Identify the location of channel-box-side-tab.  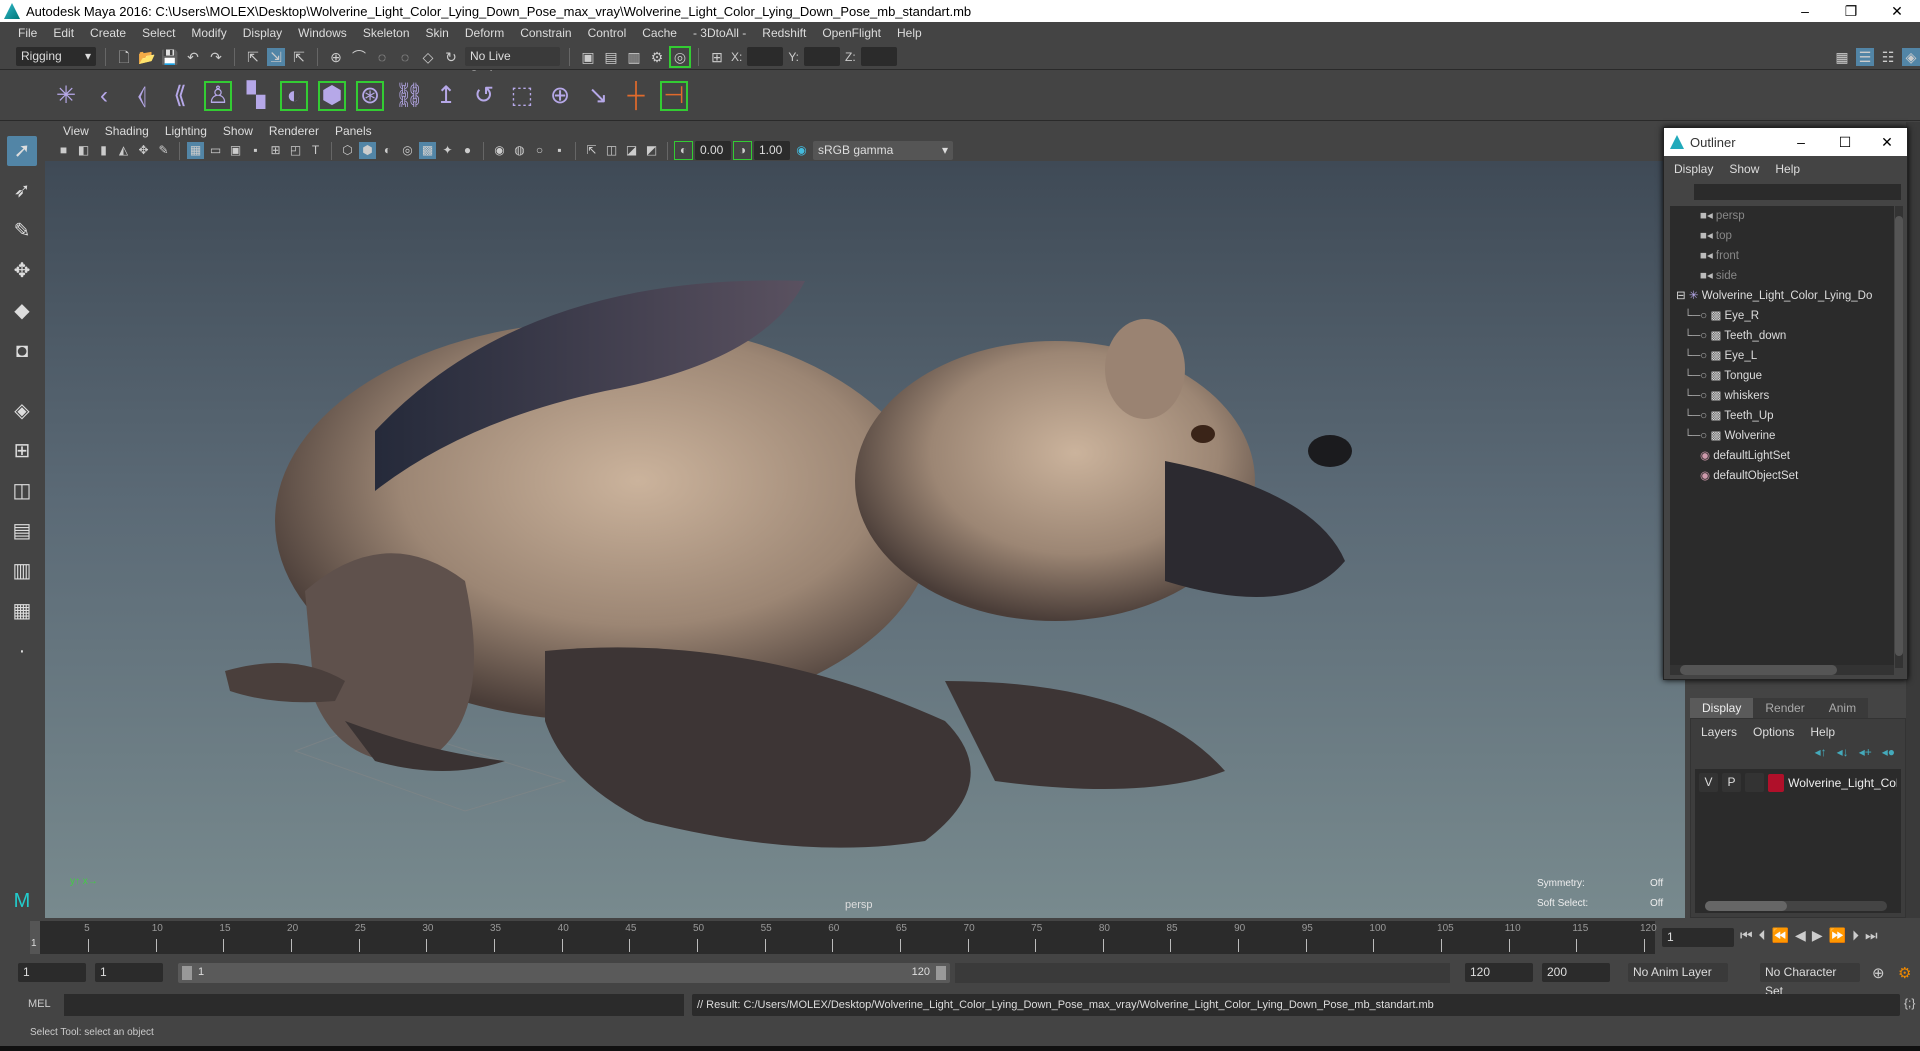
(1913, 520).